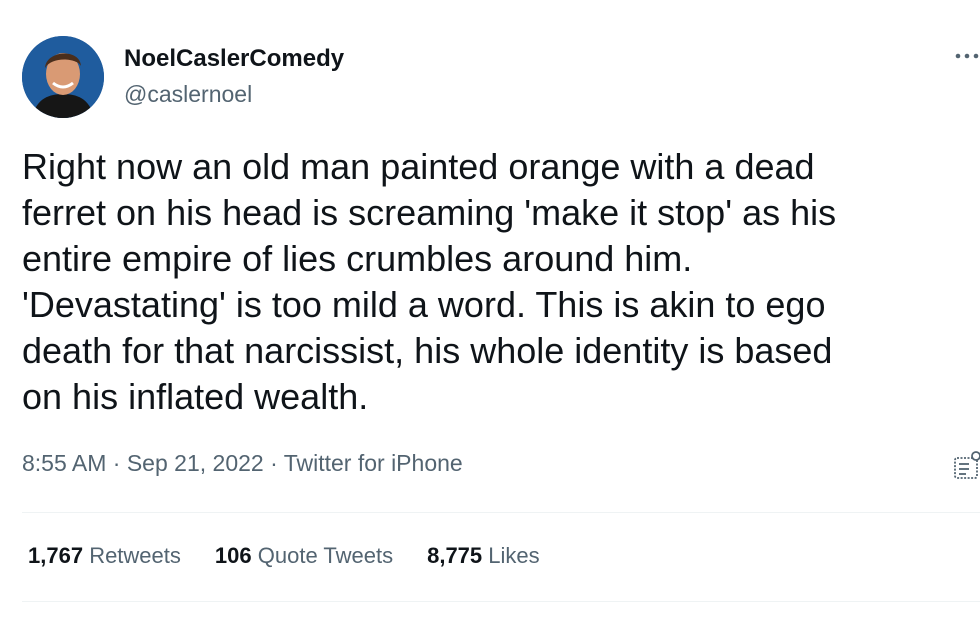 The height and width of the screenshot is (618, 980). I want to click on tweet-source: Twitter for iPhone, so click(373, 463).